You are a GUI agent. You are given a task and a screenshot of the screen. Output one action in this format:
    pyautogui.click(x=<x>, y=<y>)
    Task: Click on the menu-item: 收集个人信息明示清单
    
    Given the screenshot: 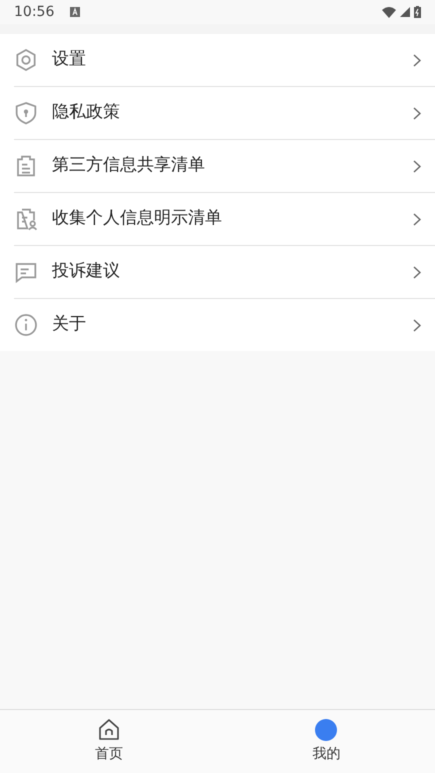 What is the action you would take?
    pyautogui.click(x=217, y=219)
    